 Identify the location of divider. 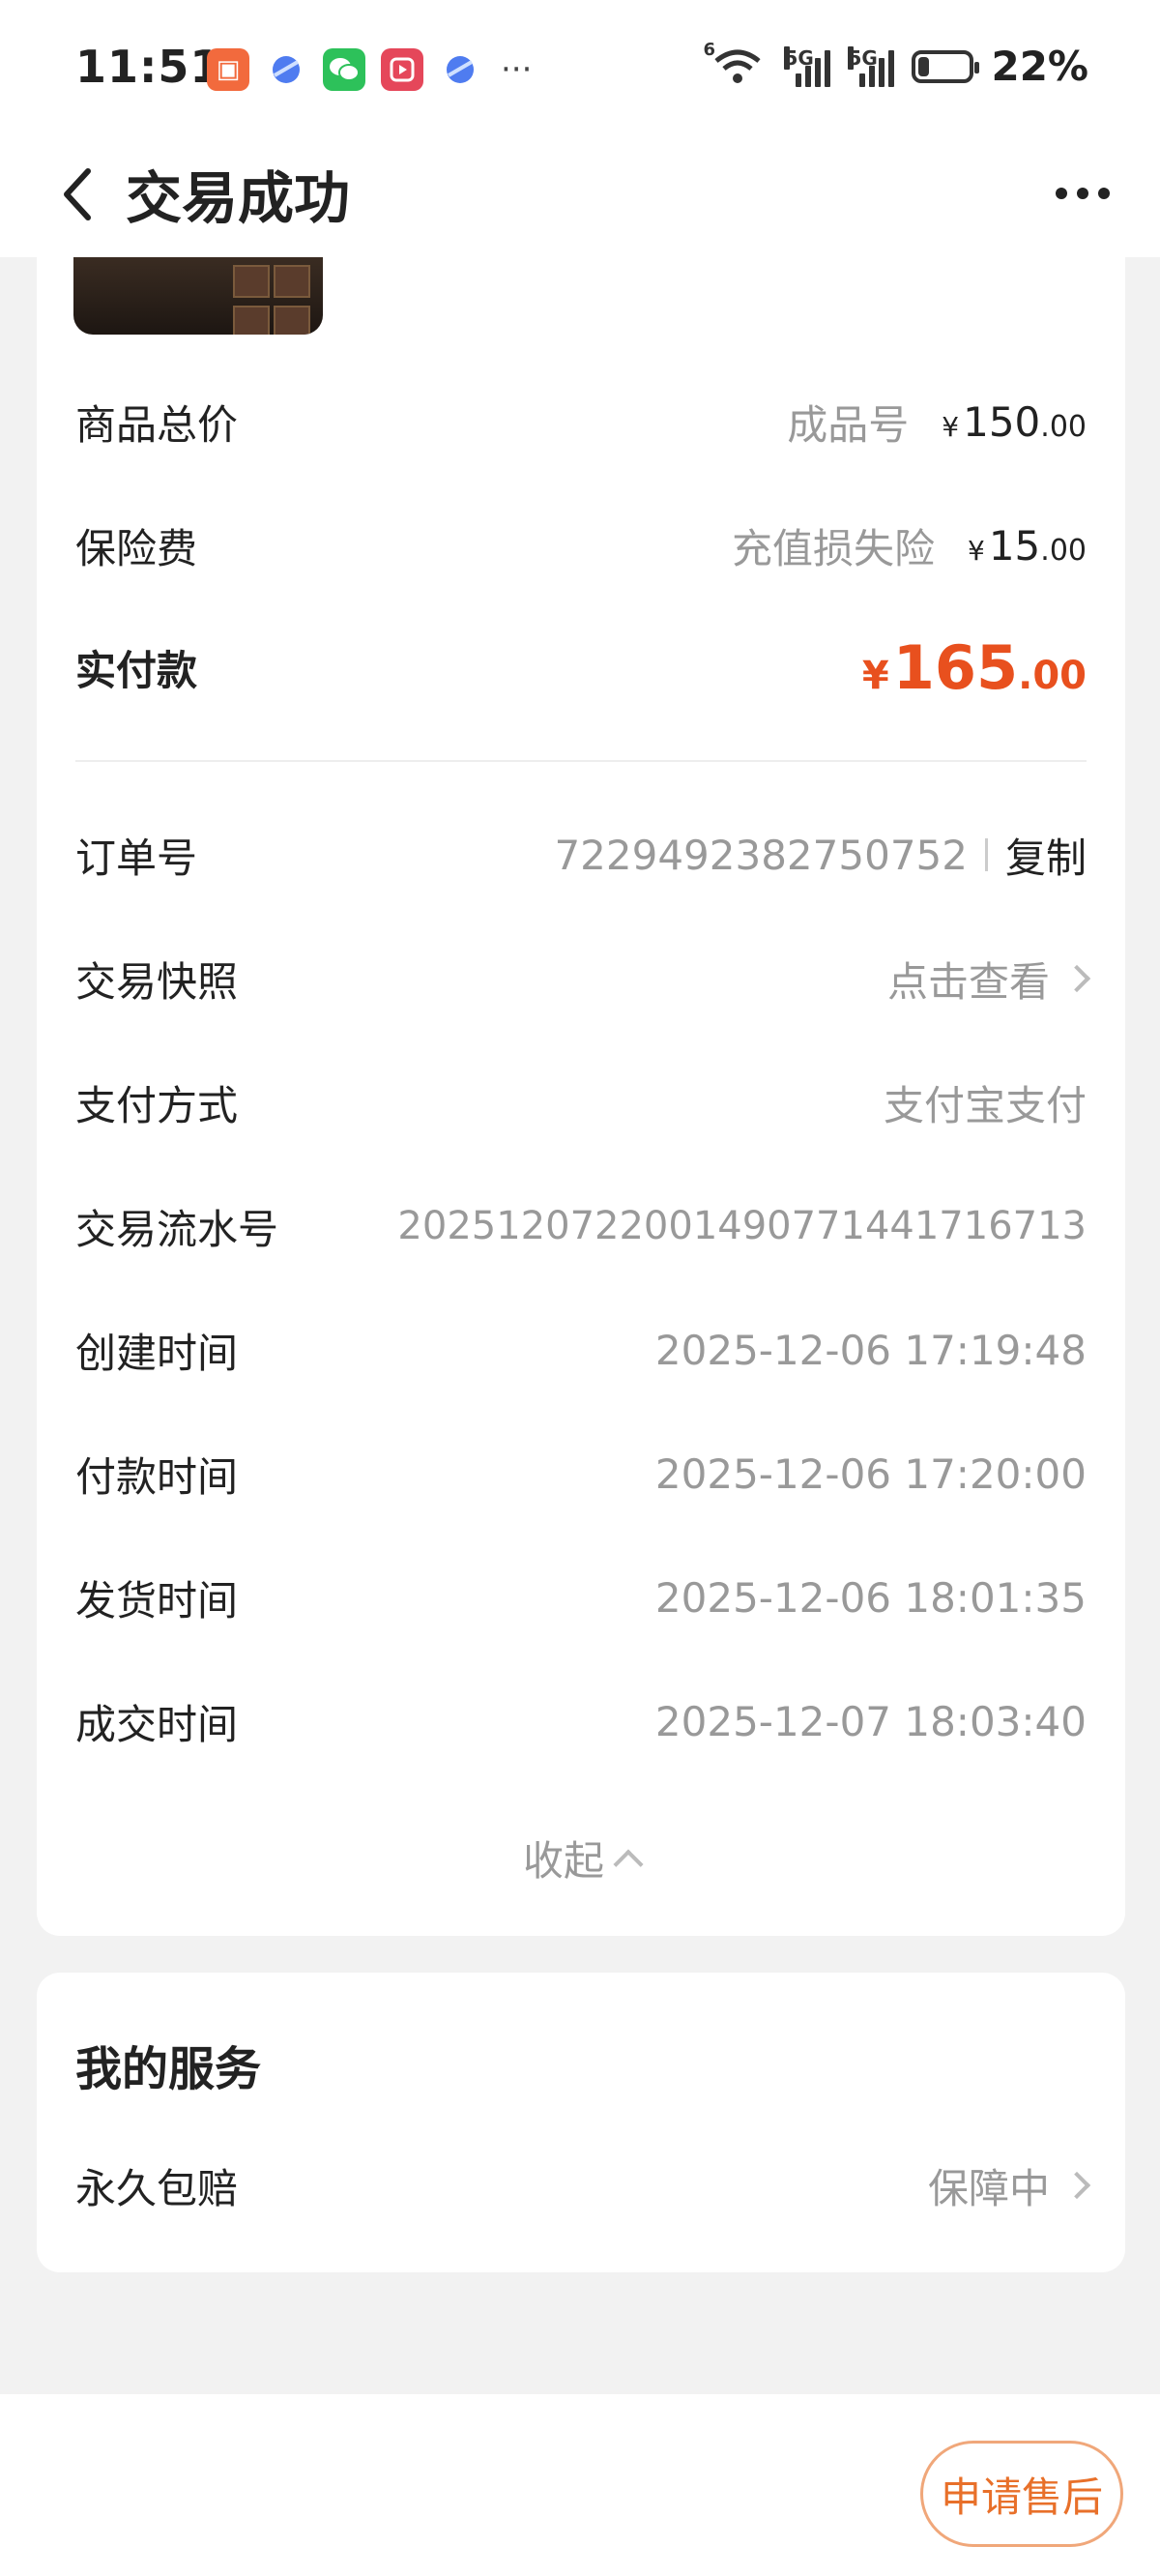
(581, 761).